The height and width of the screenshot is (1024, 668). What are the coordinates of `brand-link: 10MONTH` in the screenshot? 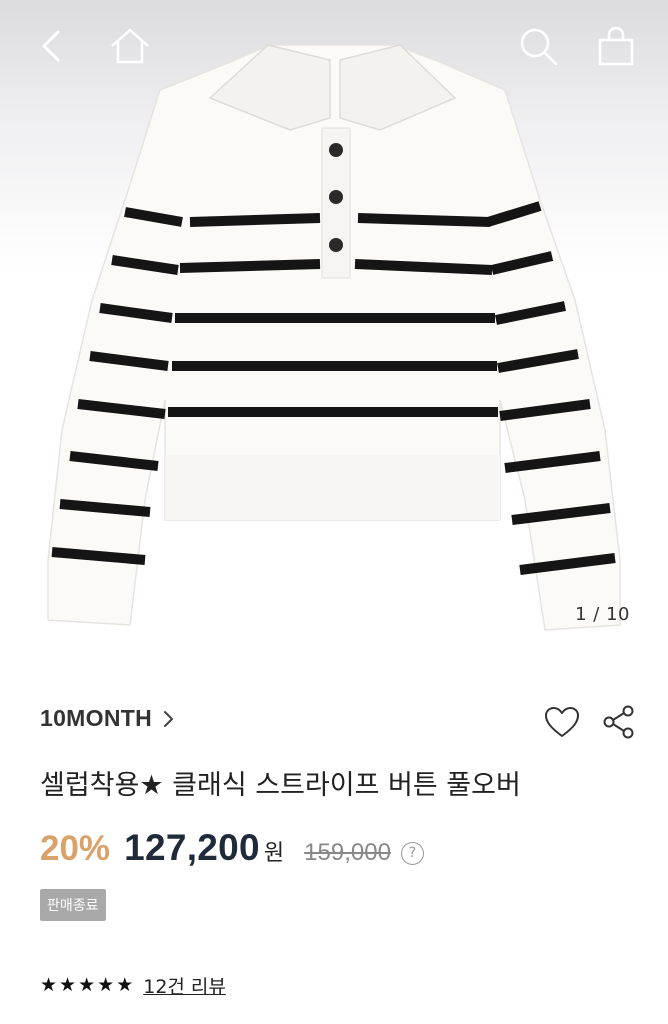 It's located at (108, 718).